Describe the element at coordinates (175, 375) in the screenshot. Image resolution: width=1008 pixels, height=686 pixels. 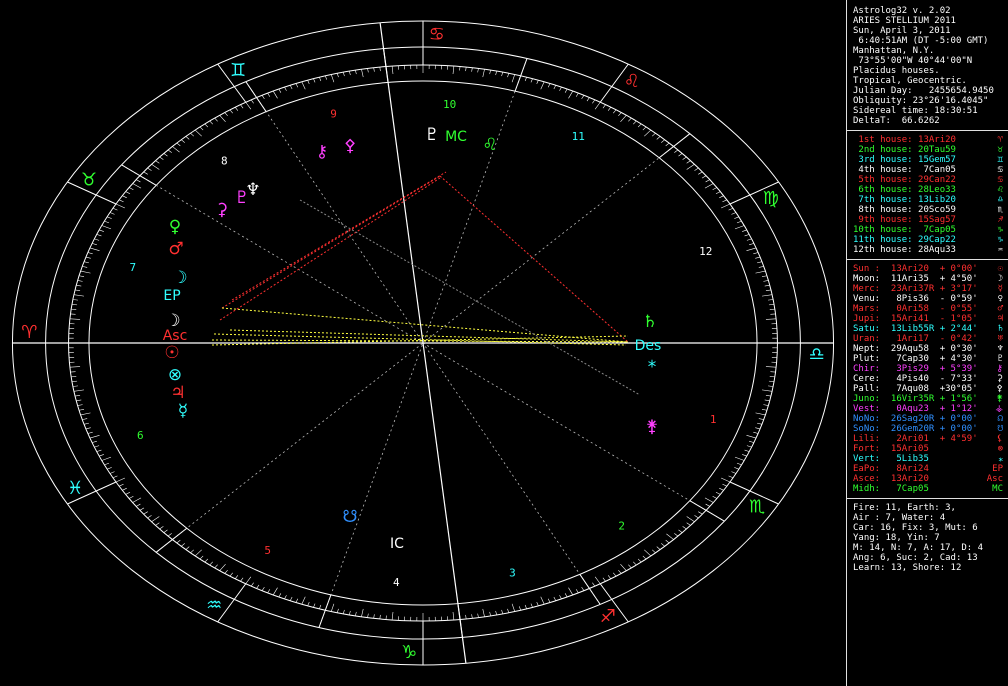
I see `fortune-icon: ⊗` at that location.